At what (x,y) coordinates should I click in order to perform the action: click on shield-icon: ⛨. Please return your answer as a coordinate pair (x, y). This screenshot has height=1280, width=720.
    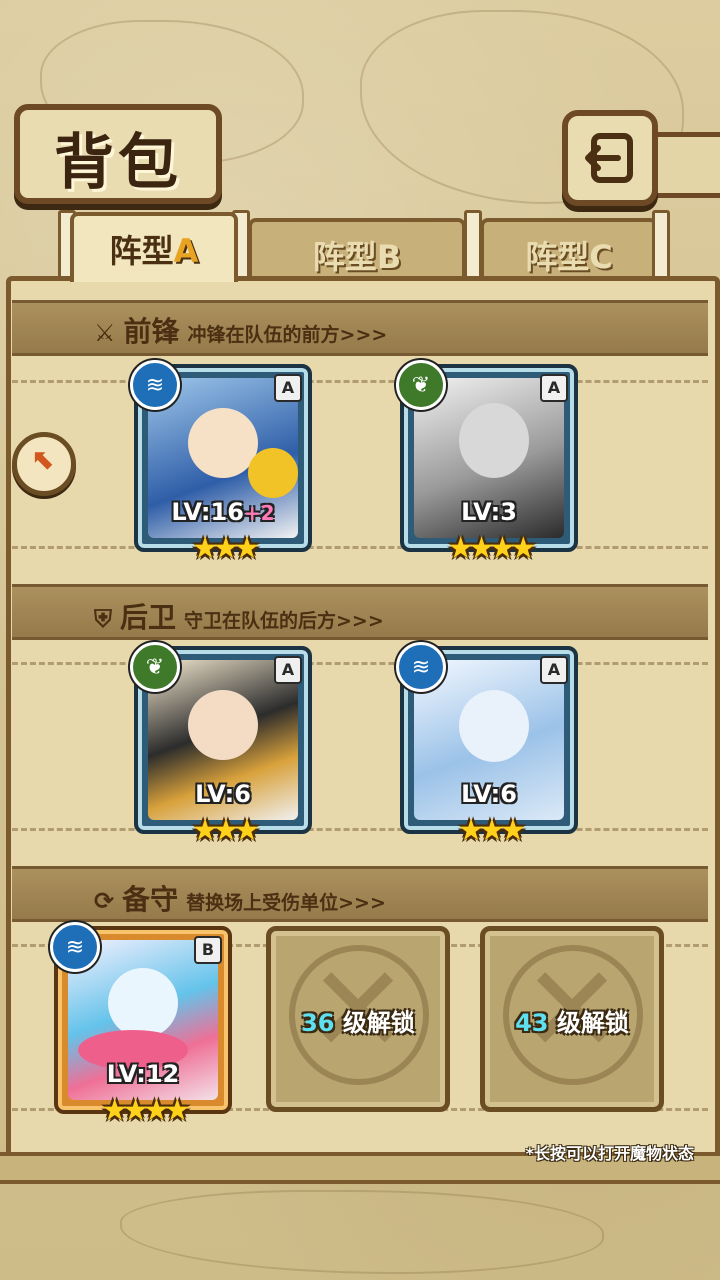
    Looking at the image, I should click on (103, 619).